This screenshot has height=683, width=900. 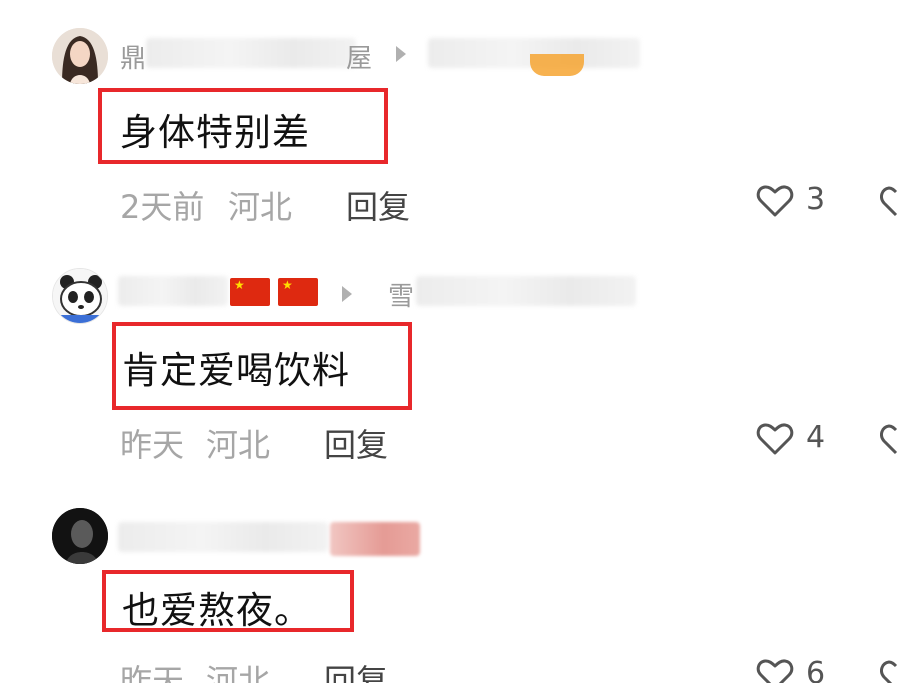 I want to click on like-count: 3, so click(x=816, y=199).